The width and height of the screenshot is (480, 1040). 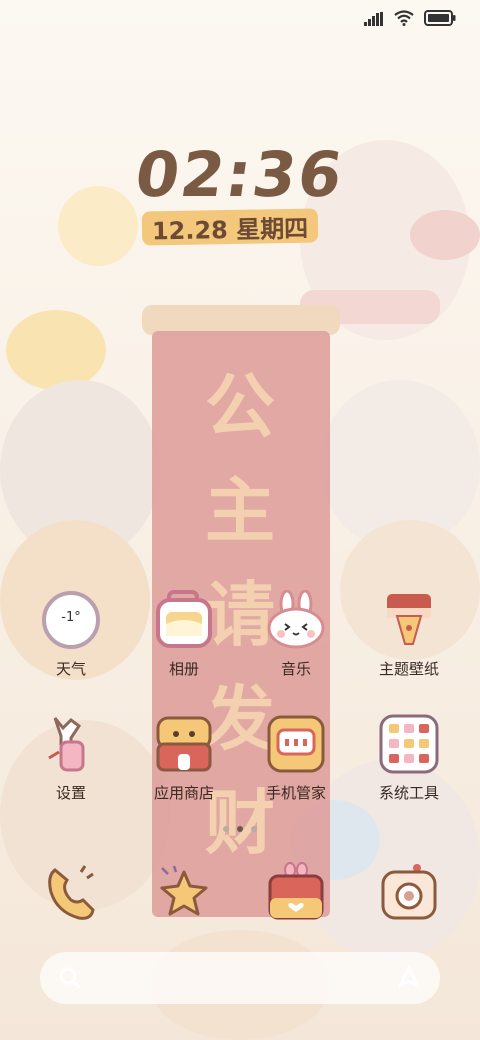 What do you see at coordinates (440, 20) in the screenshot?
I see `battery-icon` at bounding box center [440, 20].